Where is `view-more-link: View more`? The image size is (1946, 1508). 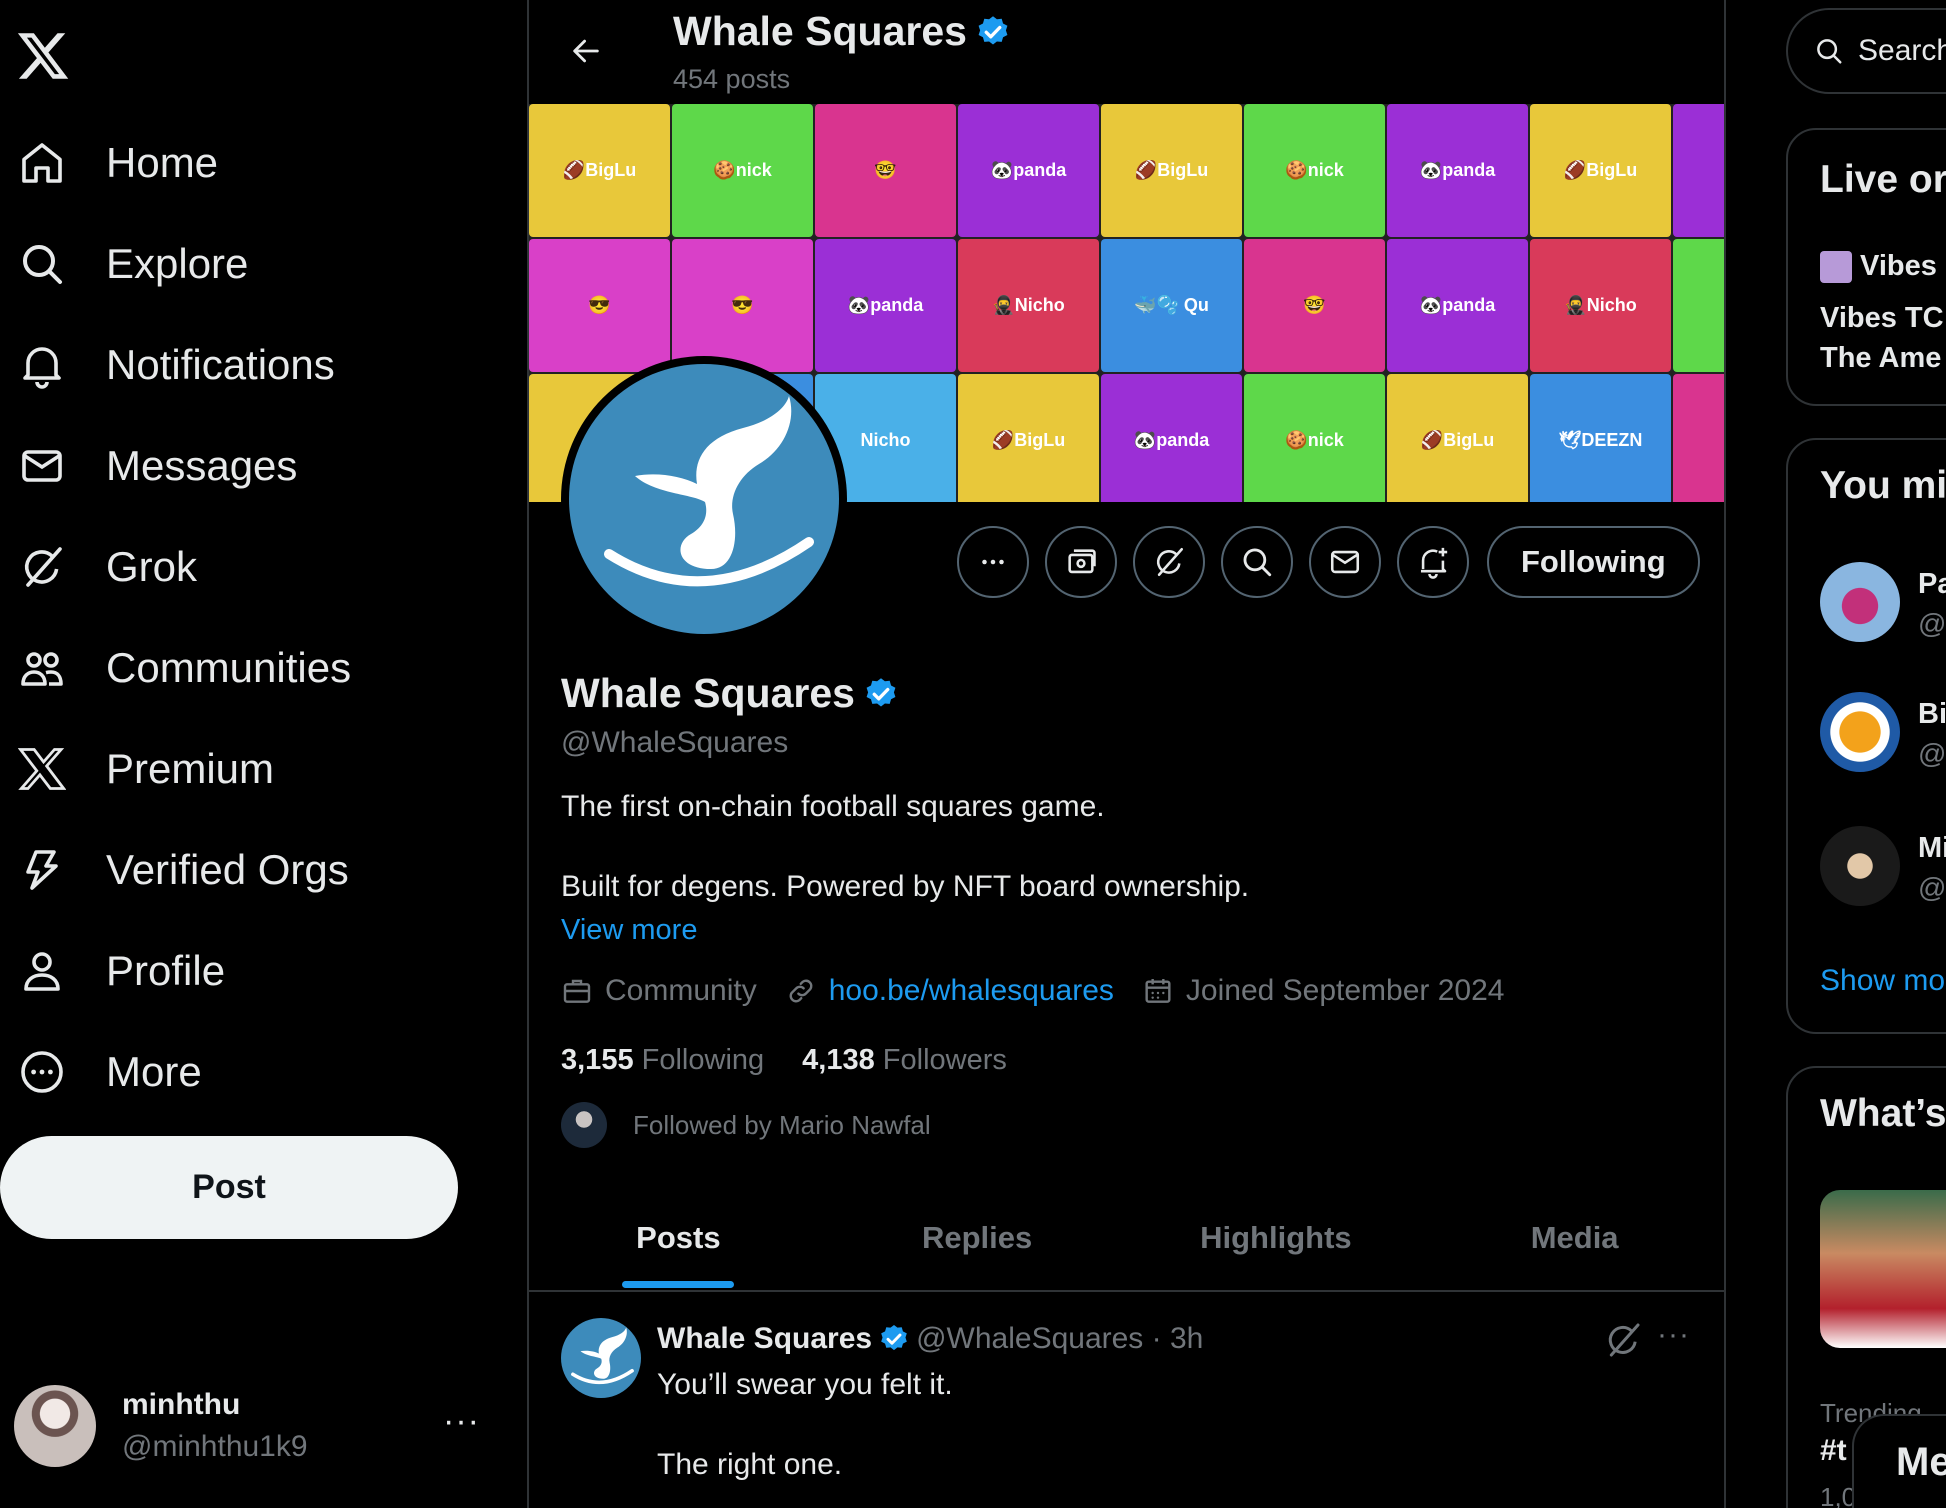
view-more-link: View more is located at coordinates (629, 930).